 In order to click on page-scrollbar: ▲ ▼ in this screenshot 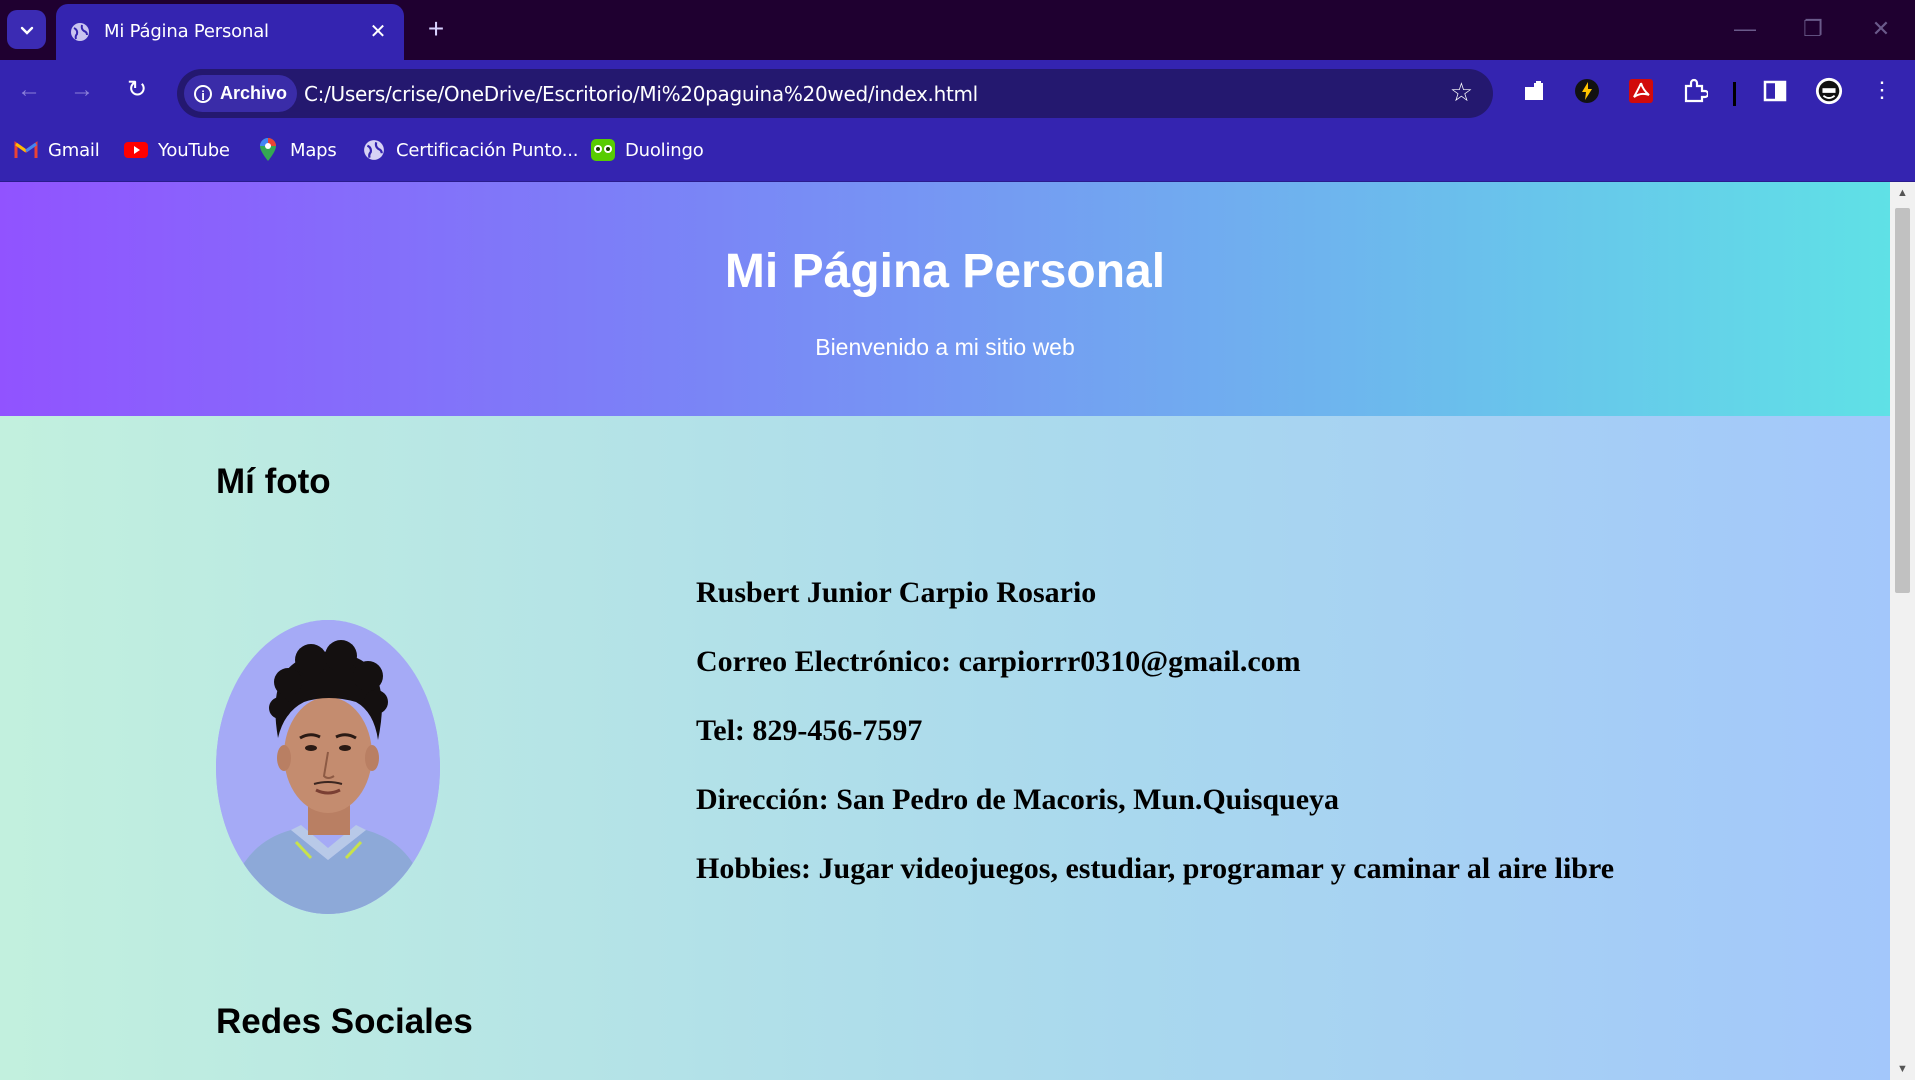, I will do `click(1902, 631)`.